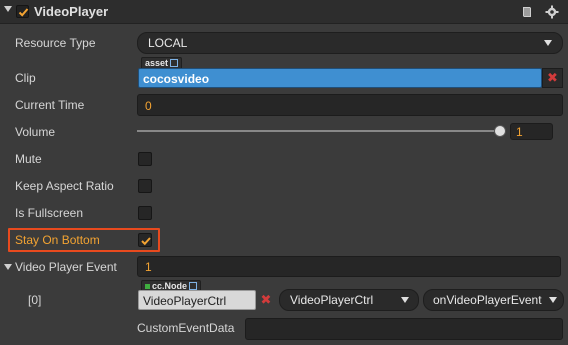 This screenshot has height=345, width=568. I want to click on keep-aspect-ratio-checkbox, so click(145, 186).